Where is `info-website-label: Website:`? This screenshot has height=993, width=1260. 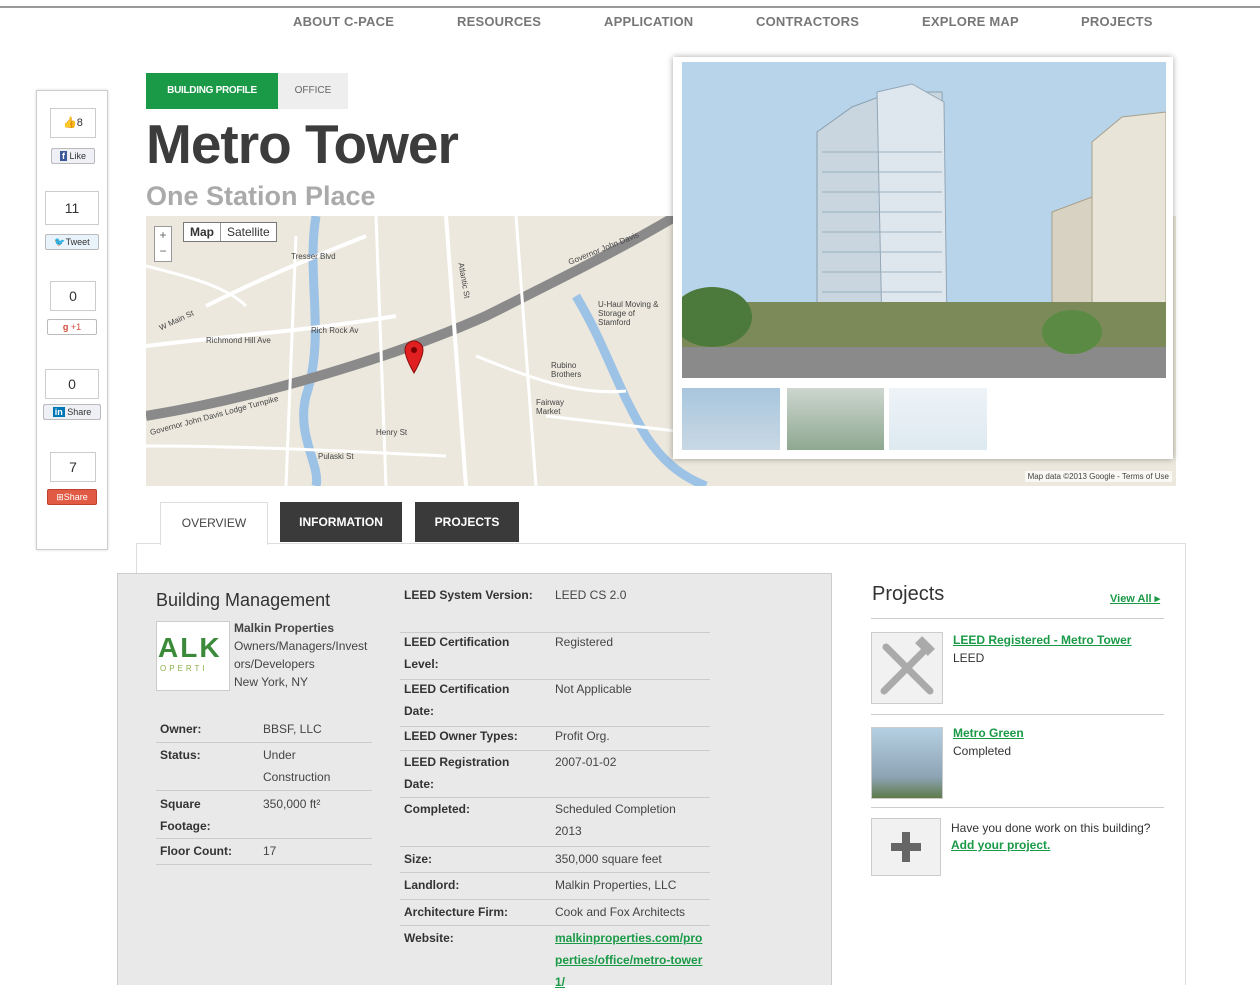 info-website-label: Website: is located at coordinates (429, 938).